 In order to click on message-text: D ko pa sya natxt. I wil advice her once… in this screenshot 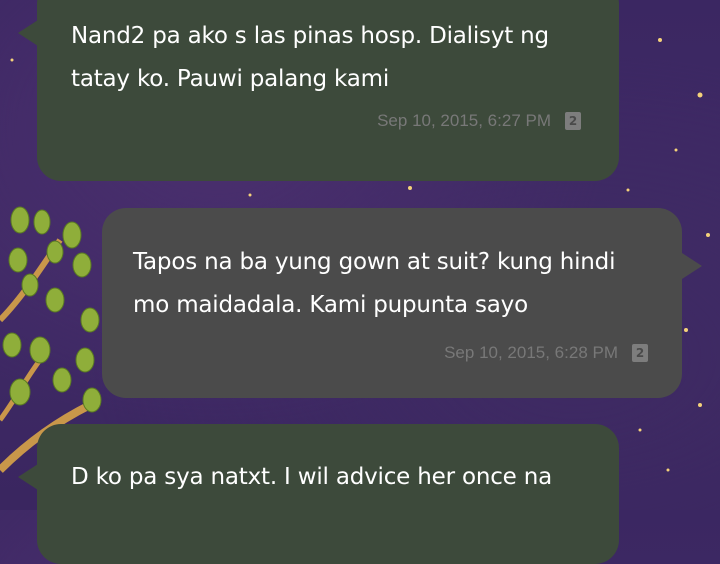, I will do `click(341, 477)`.